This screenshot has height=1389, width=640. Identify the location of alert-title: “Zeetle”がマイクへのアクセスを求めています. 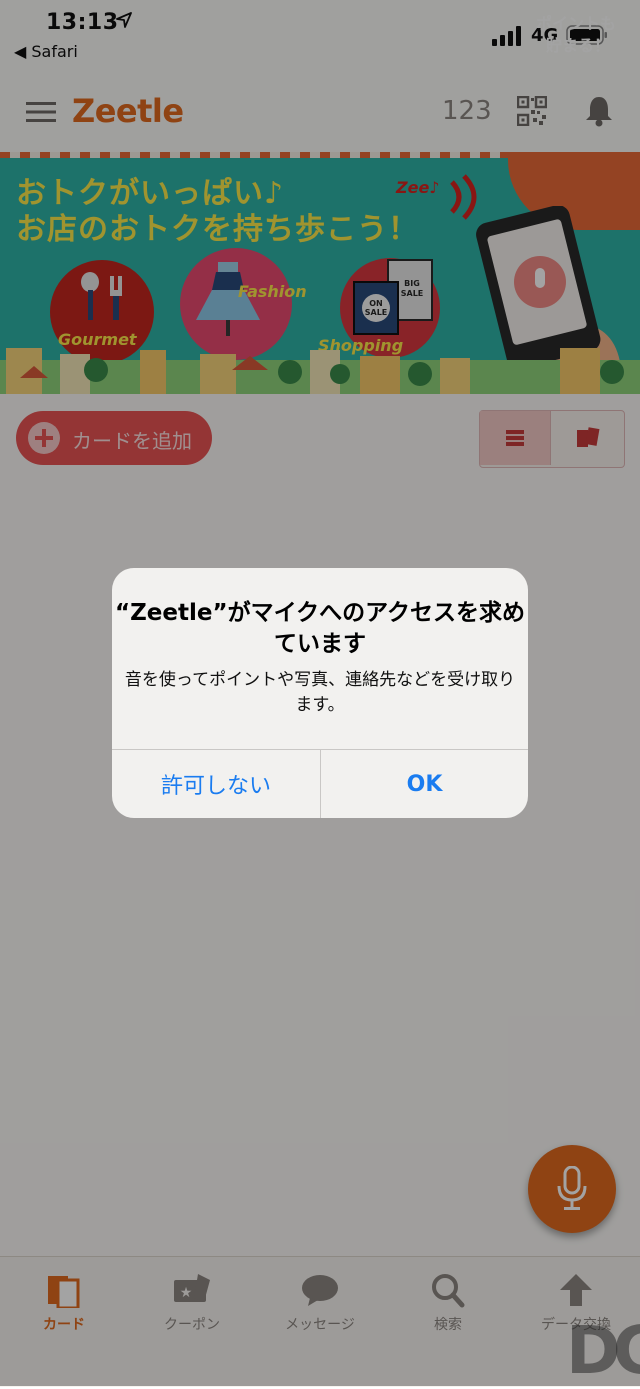
(320, 628).